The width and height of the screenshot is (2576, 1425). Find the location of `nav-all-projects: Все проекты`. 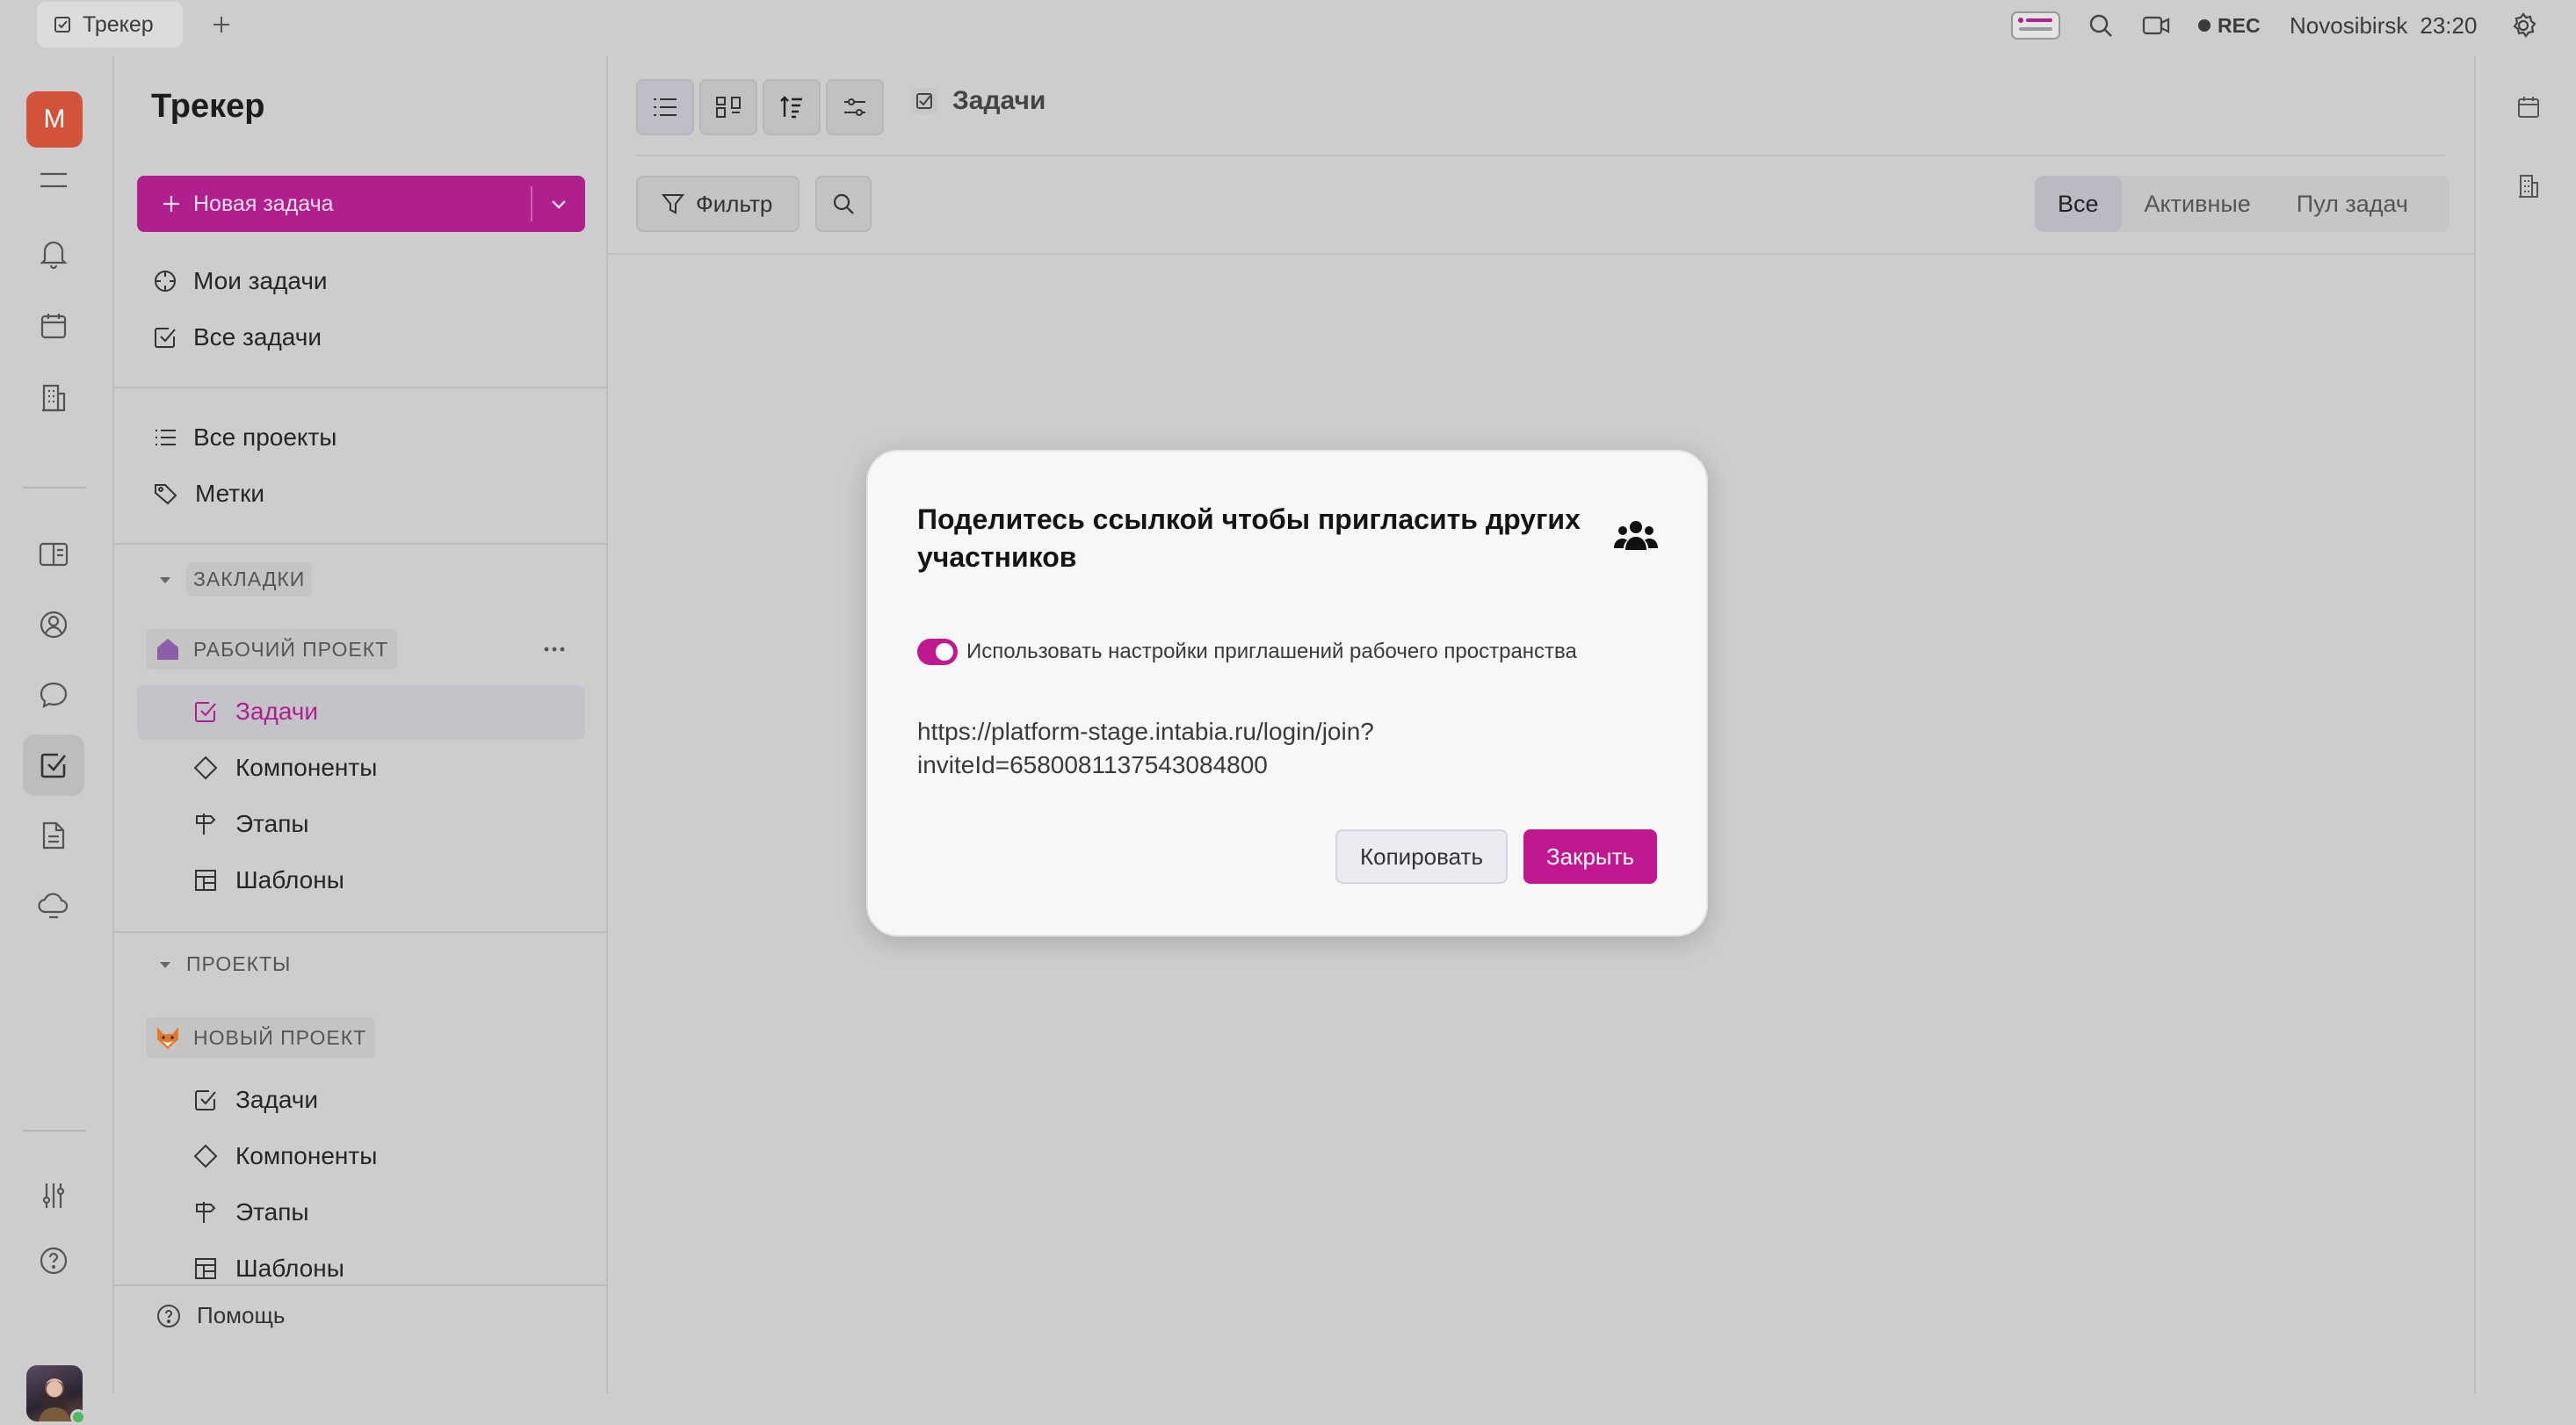

nav-all-projects: Все проекты is located at coordinates (244, 437).